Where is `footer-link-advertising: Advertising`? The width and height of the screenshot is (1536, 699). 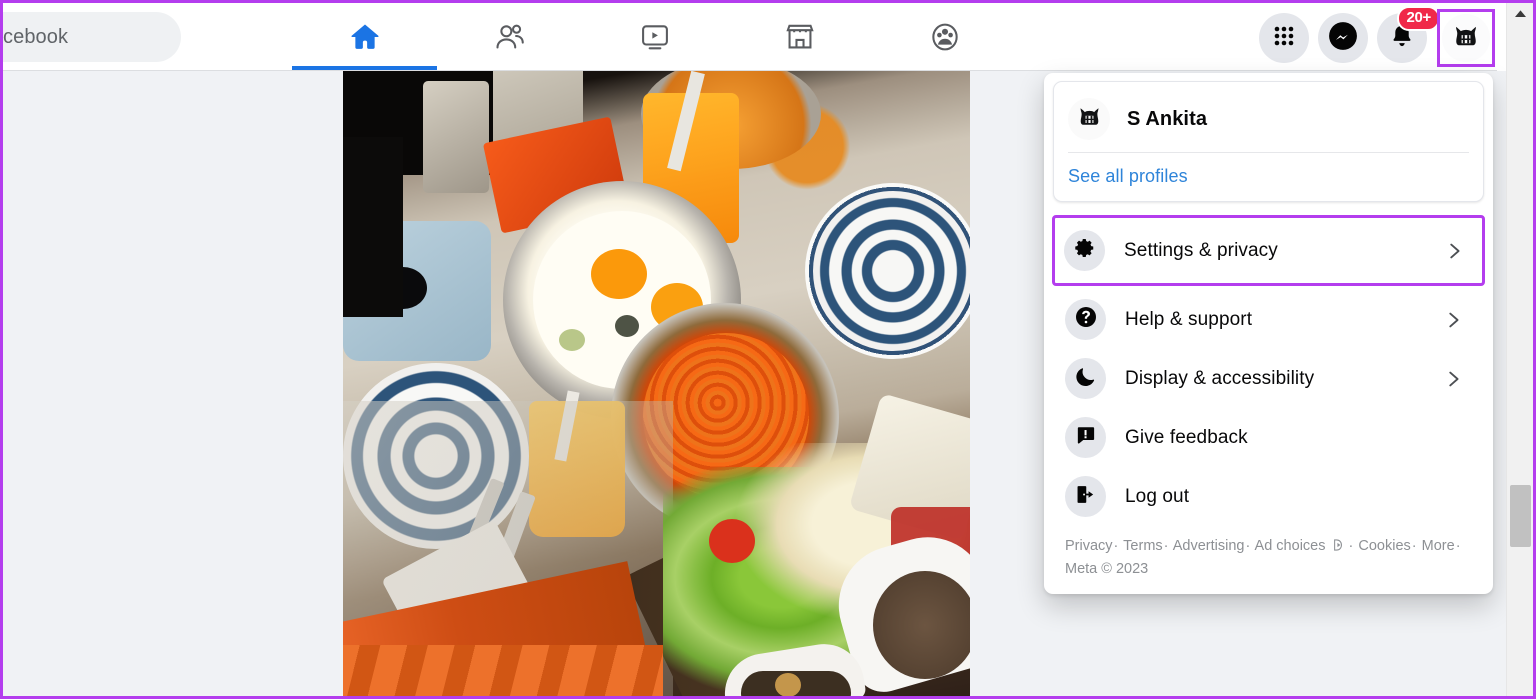 footer-link-advertising: Advertising is located at coordinates (1209, 546).